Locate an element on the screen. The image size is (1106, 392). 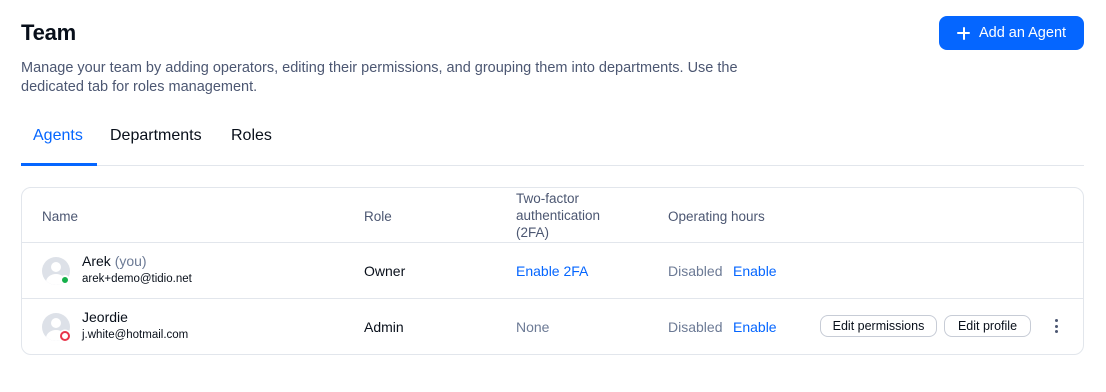
agent-name: Jeordie is located at coordinates (105, 317).